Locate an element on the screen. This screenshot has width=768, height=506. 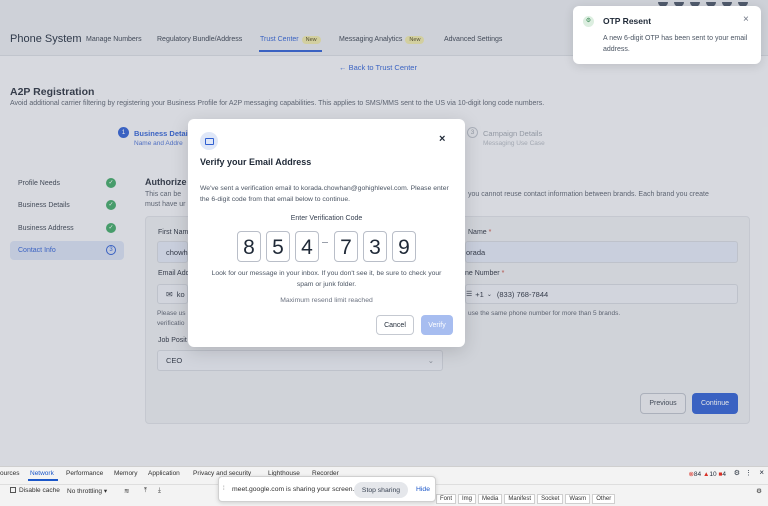
stop-sharing-button: Stop sharing is located at coordinates (381, 490).